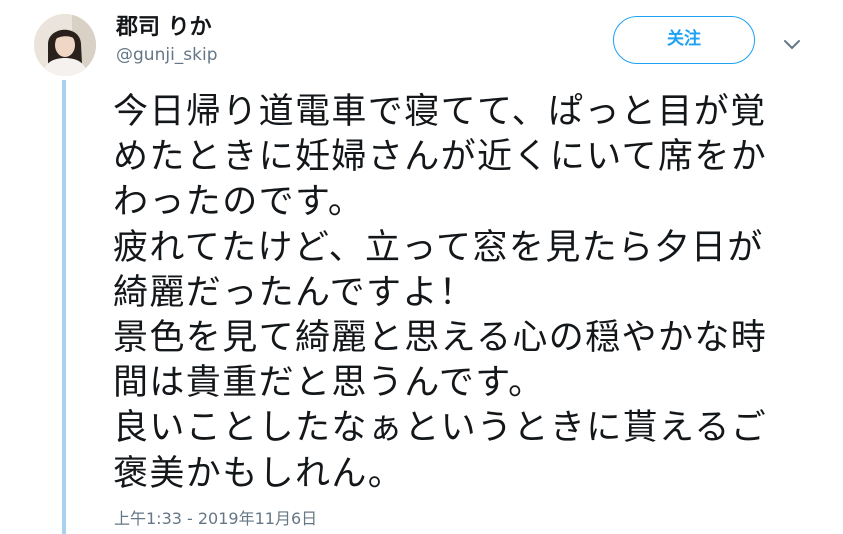 This screenshot has width=843, height=534. Describe the element at coordinates (64, 307) in the screenshot. I see `thread-line` at that location.